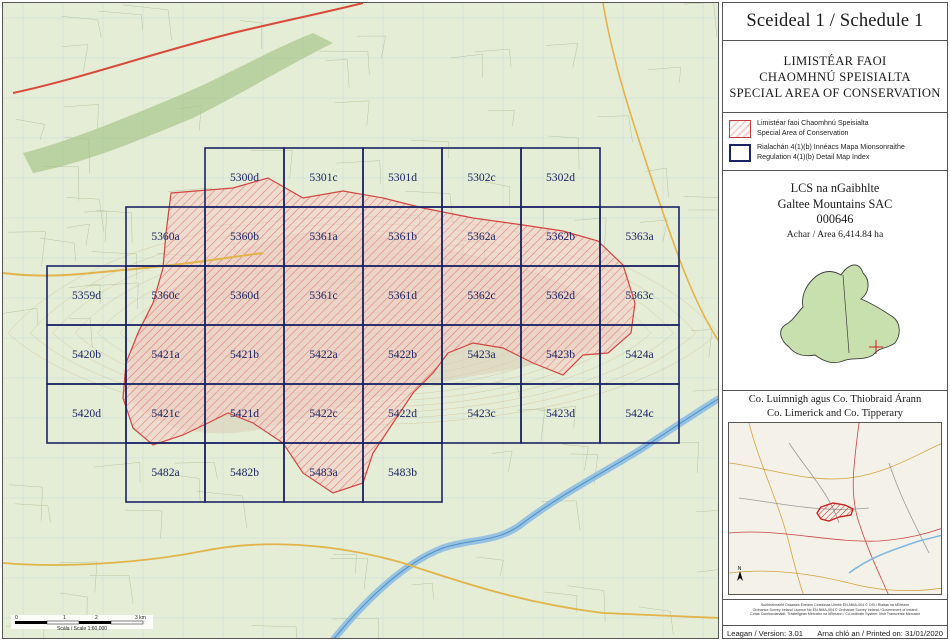 The height and width of the screenshot is (643, 950). I want to click on tile-label-5360d: 5360d, so click(244, 295).